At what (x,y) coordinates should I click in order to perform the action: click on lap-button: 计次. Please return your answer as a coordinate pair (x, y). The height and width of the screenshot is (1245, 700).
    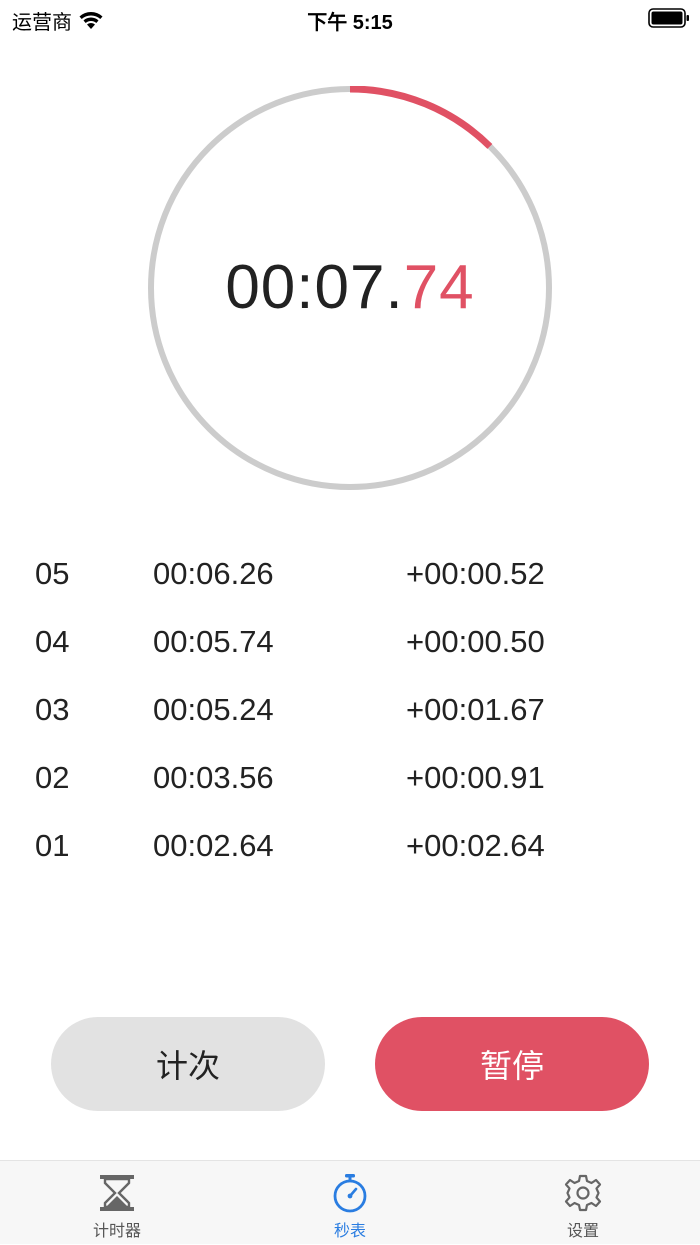
    Looking at the image, I should click on (188, 1064).